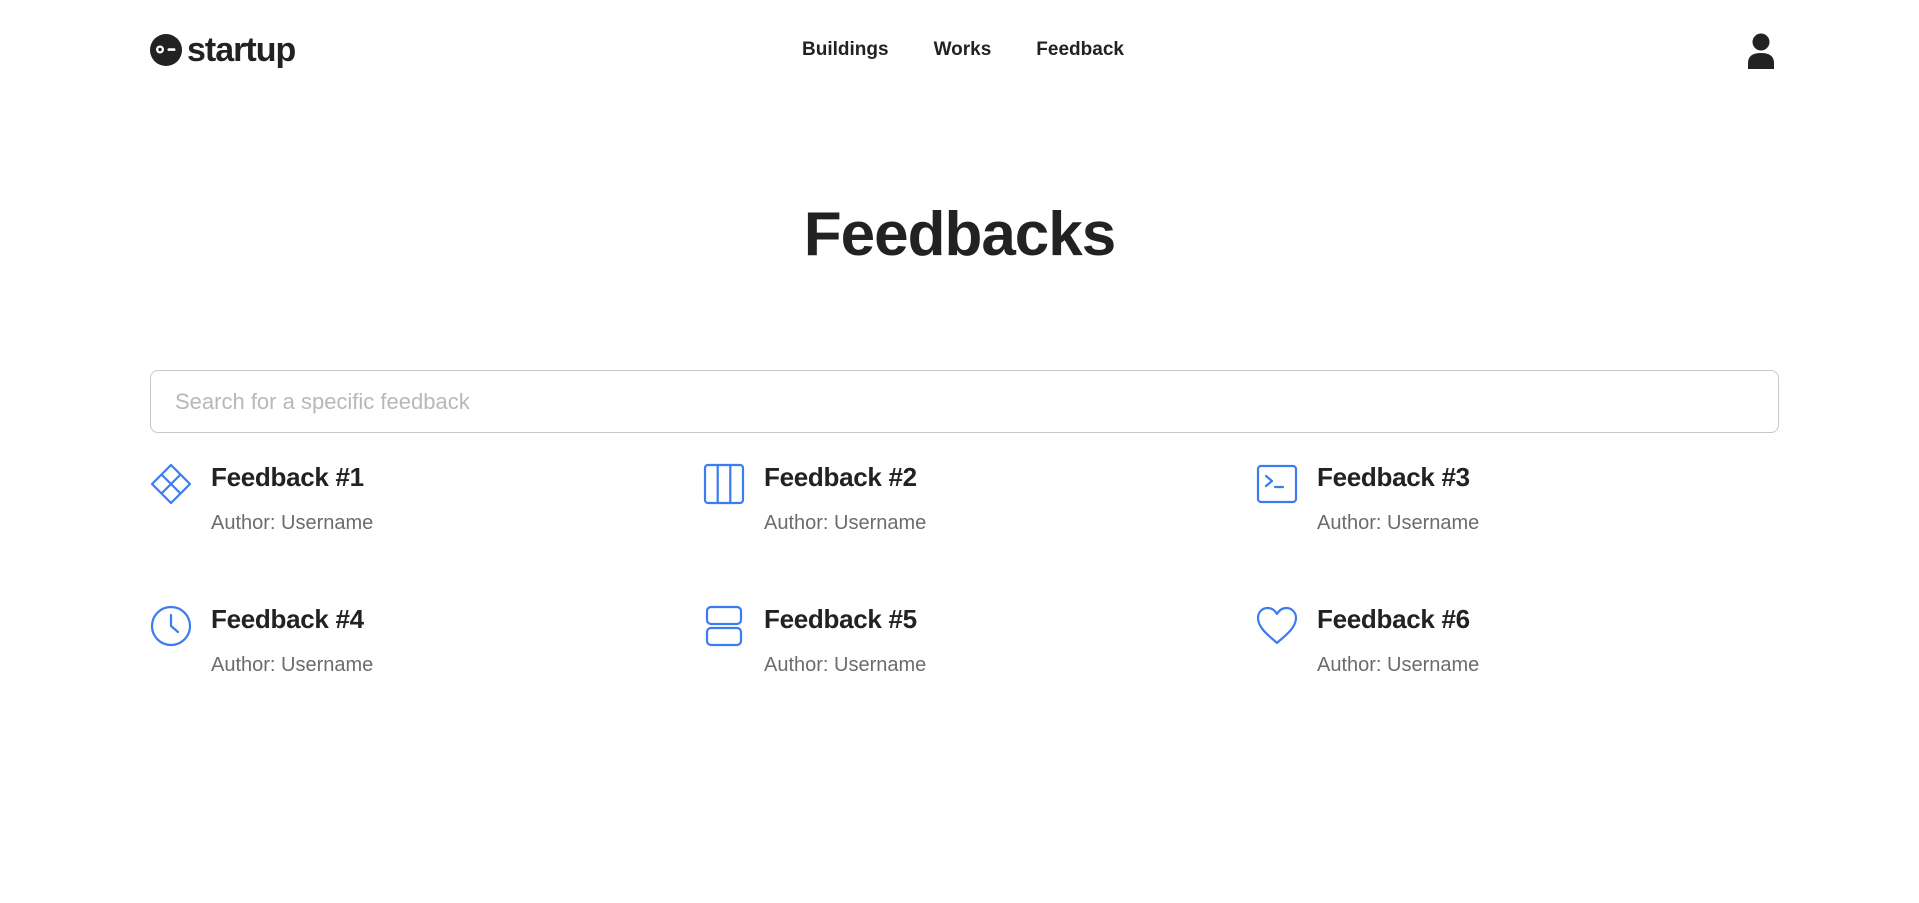 The width and height of the screenshot is (1919, 903). I want to click on nav-link-works: Works, so click(963, 50).